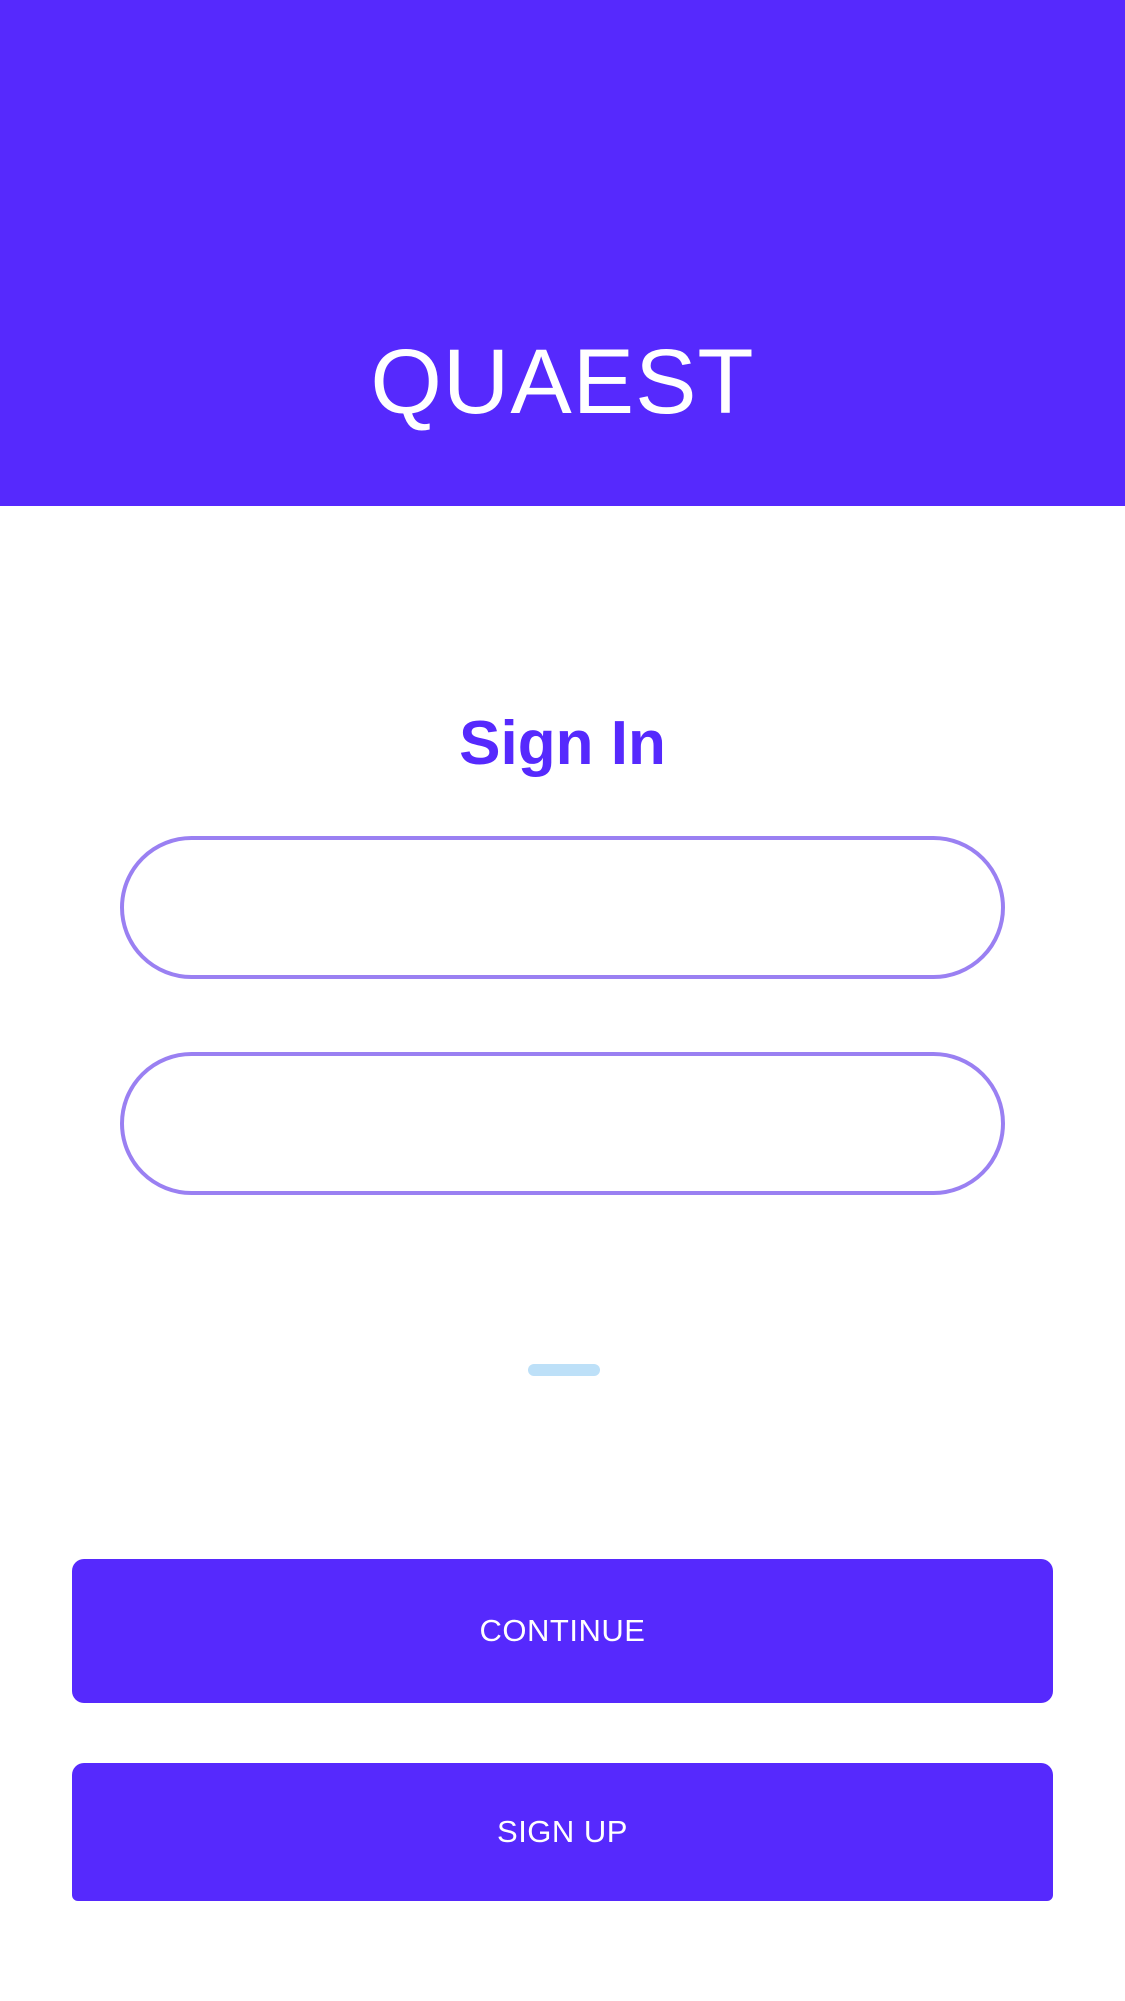 Image resolution: width=1125 pixels, height=2001 pixels. Describe the element at coordinates (564, 1370) in the screenshot. I see `loading-indicator` at that location.